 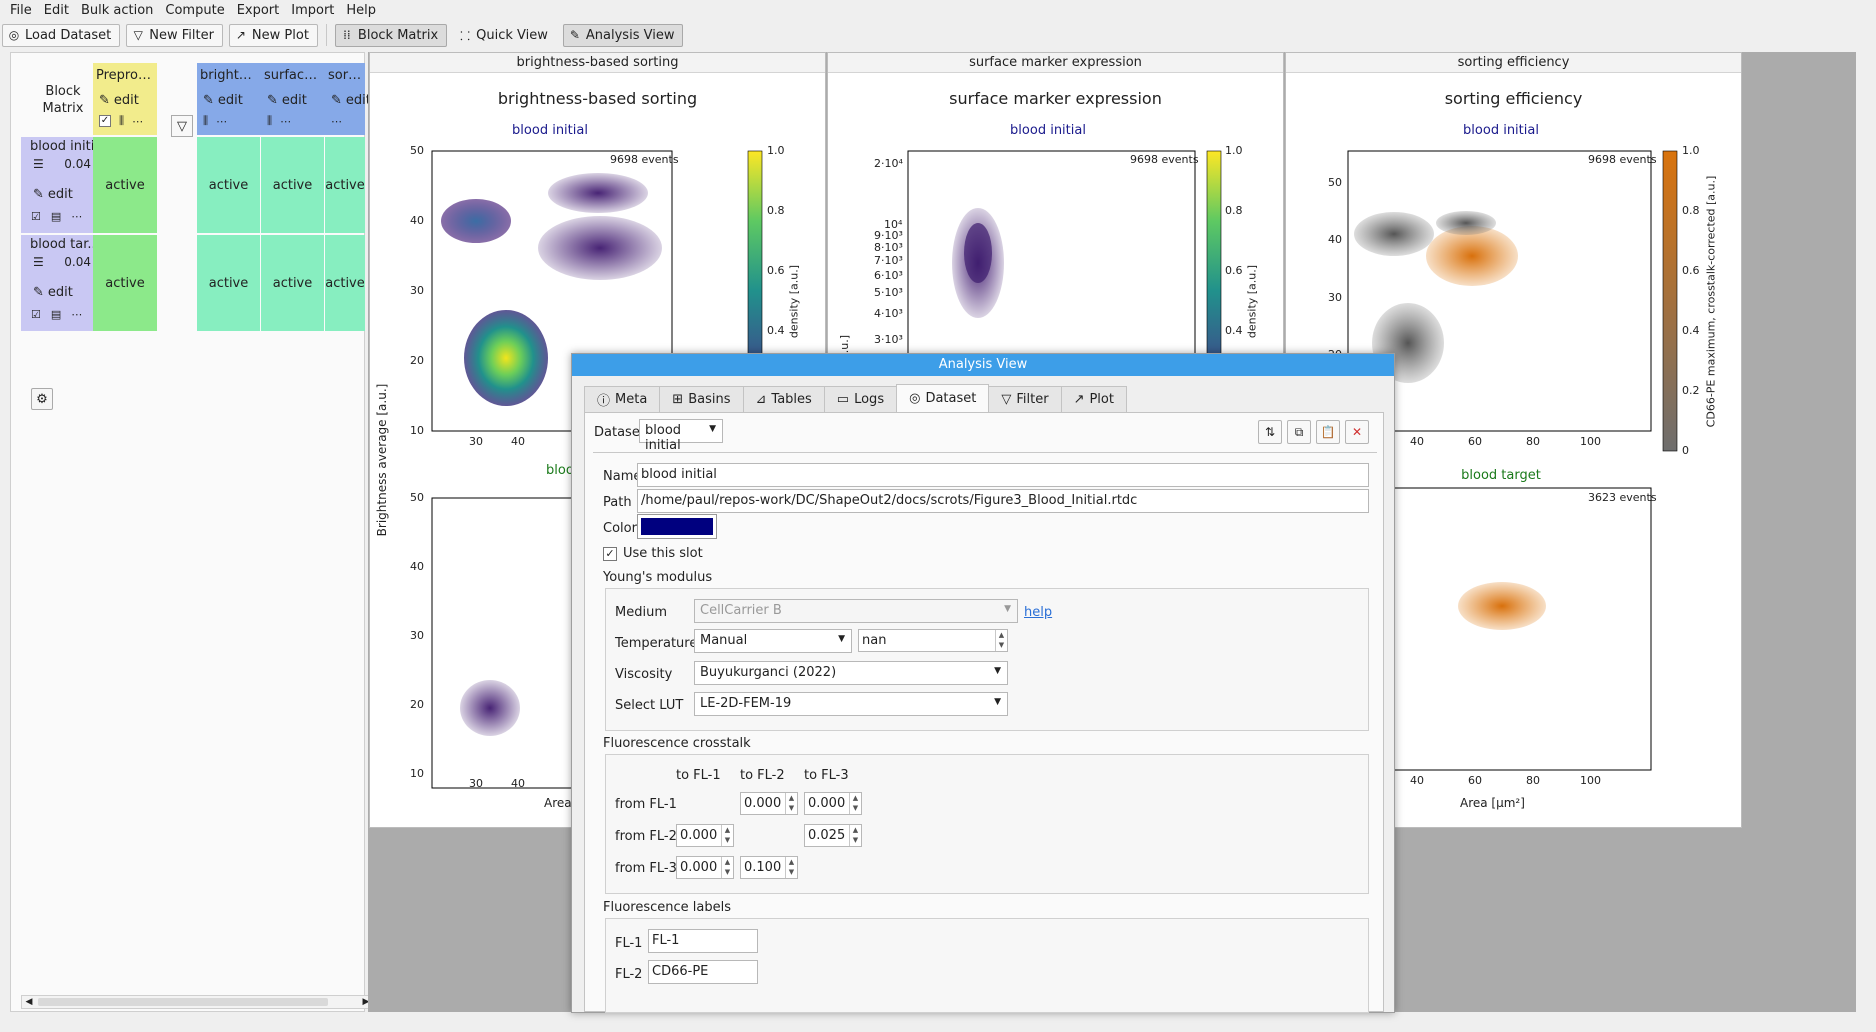 What do you see at coordinates (391, 35) in the screenshot?
I see `block-matrix-button: ⁞⁞ Block Matrix` at bounding box center [391, 35].